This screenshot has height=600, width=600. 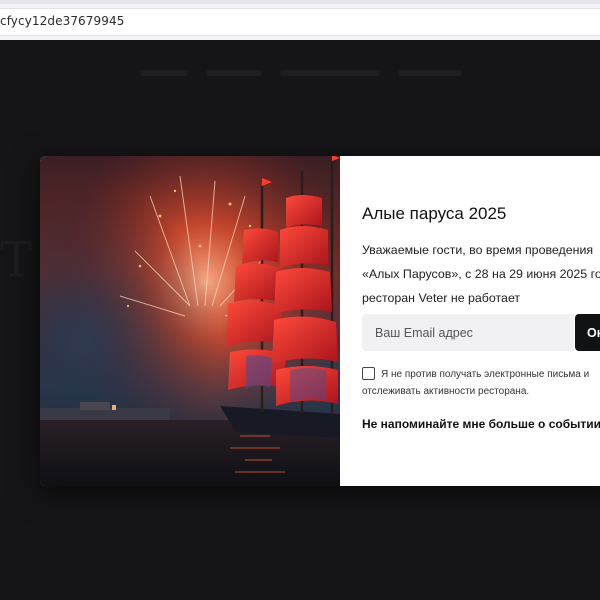 What do you see at coordinates (62, 21) in the screenshot?
I see `url-text: cfycy12de37679945` at bounding box center [62, 21].